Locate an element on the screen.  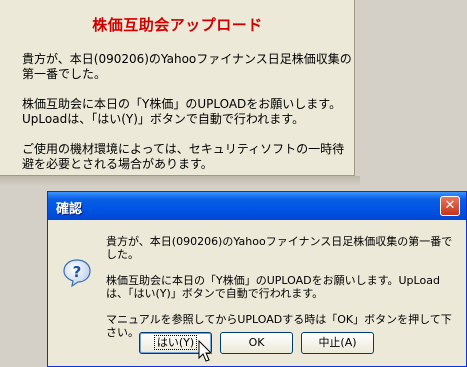
close-button: ✕ is located at coordinates (450, 206).